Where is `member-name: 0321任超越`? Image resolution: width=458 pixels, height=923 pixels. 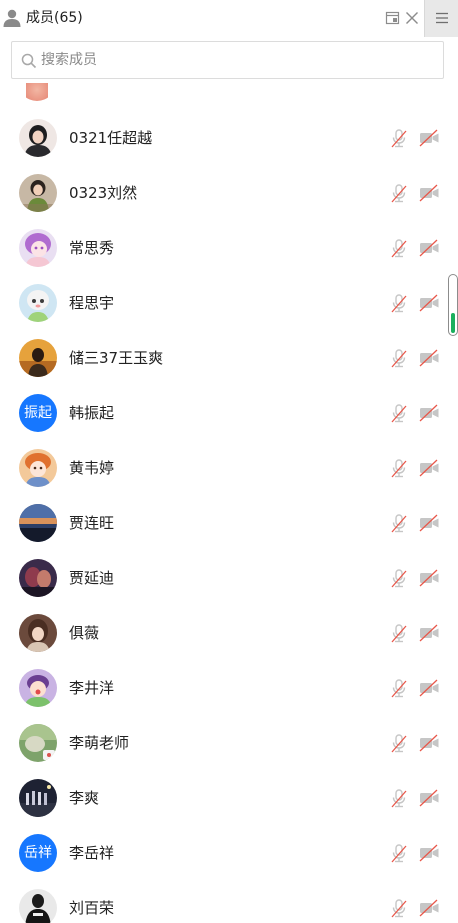
member-name: 0321任超越 is located at coordinates (111, 138).